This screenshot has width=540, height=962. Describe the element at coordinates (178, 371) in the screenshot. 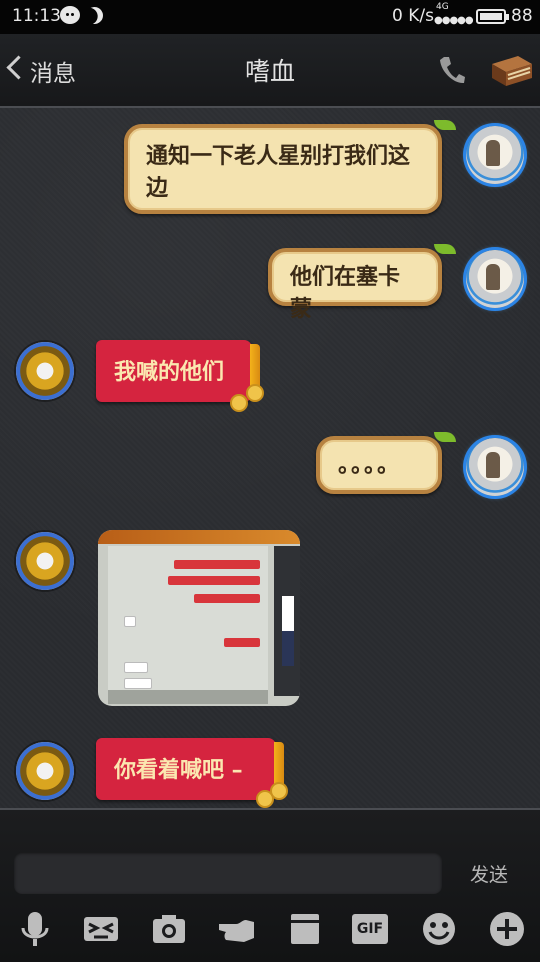

I see `message-bubble-received: 我喊的他们` at that location.